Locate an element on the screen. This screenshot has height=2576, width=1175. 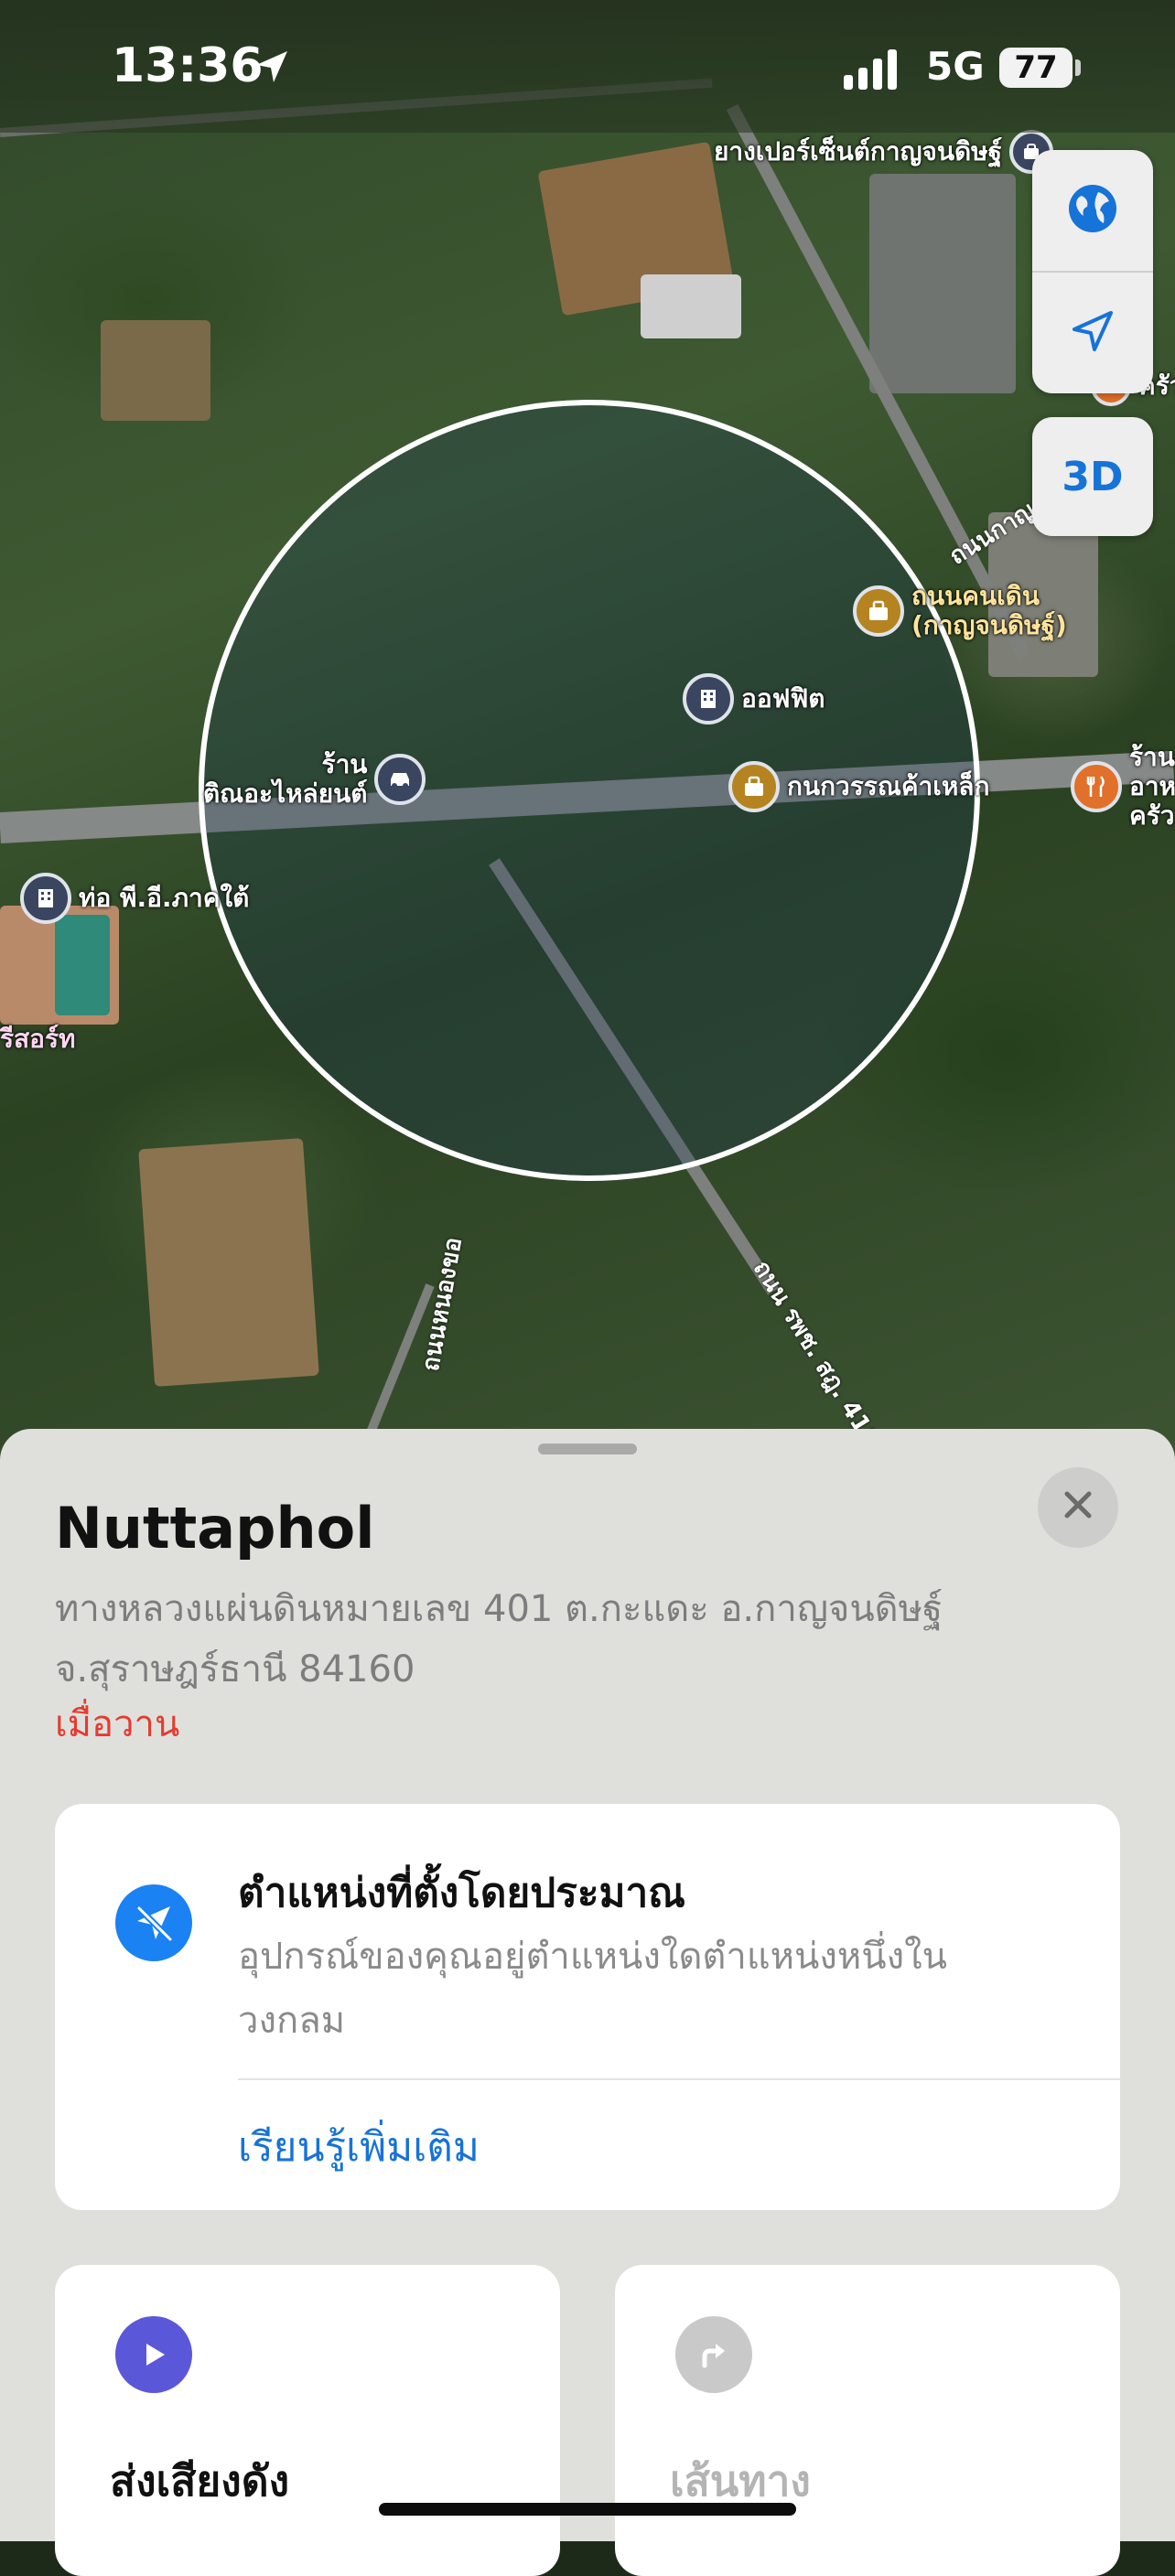
approximate-location-title: ตำแหน่งที่ตั้งโดยประมาณ is located at coordinates (461, 1893).